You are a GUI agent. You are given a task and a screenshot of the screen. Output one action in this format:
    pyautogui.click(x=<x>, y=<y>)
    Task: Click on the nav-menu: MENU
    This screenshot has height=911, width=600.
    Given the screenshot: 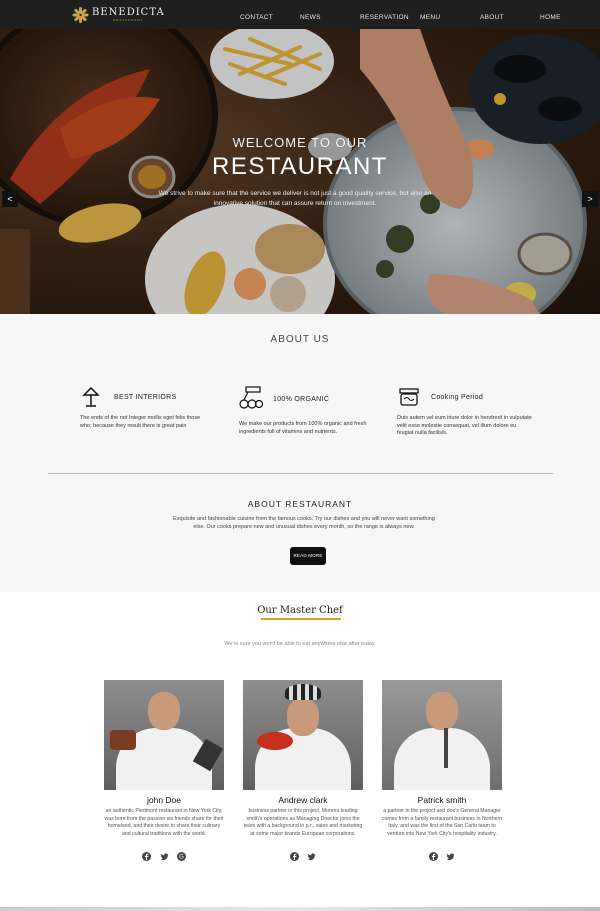 What is the action you would take?
    pyautogui.click(x=430, y=17)
    